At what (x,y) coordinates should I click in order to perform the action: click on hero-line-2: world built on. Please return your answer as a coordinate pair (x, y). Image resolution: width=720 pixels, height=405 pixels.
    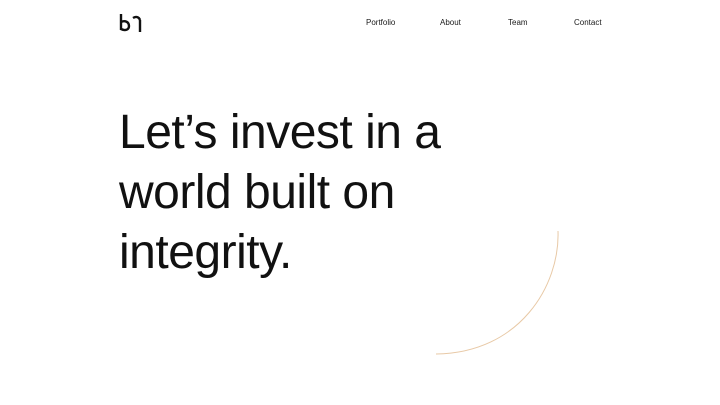
    Looking at the image, I should click on (257, 192).